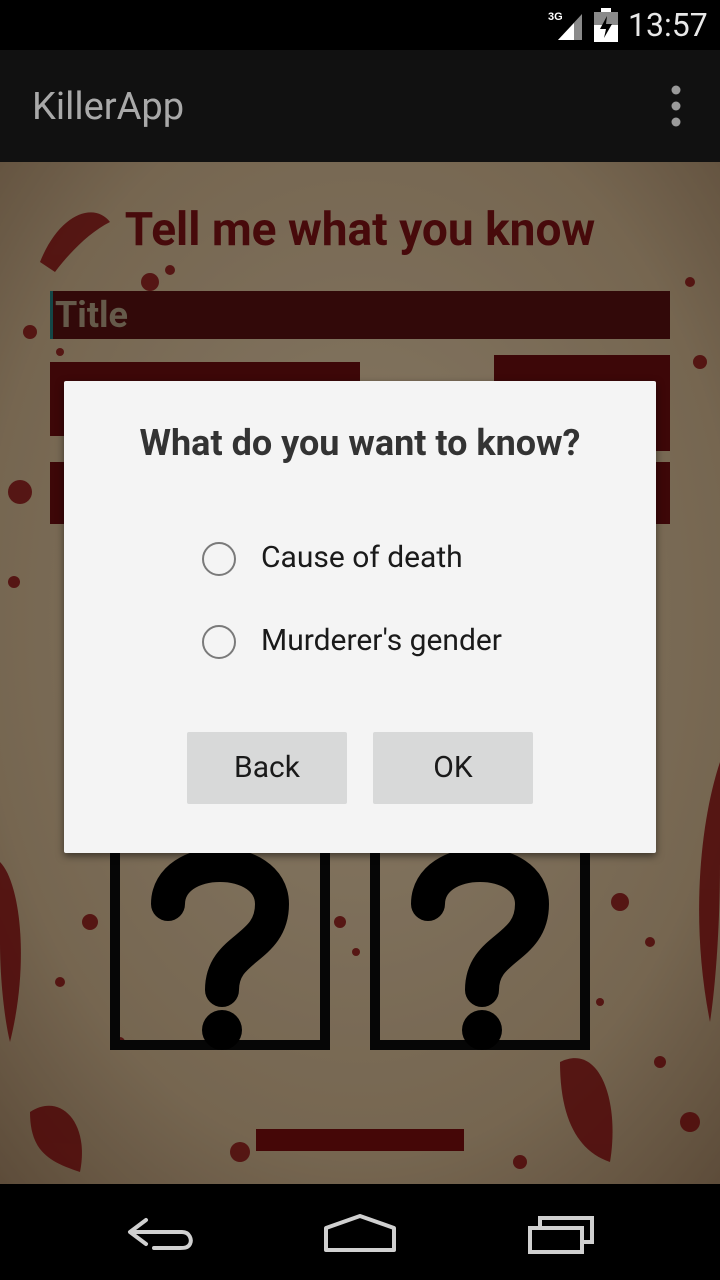  I want to click on option-label: Murderer's gender, so click(381, 640).